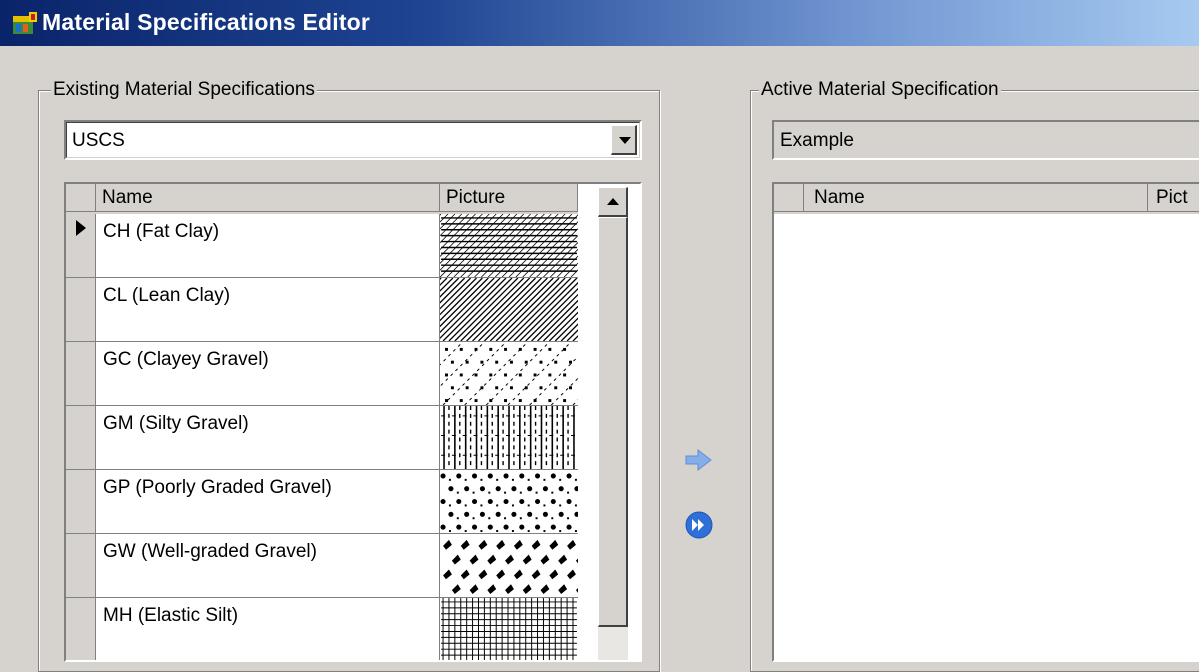  Describe the element at coordinates (268, 566) in the screenshot. I see `row-name-cell: GW (Well-graded Gravel)` at that location.